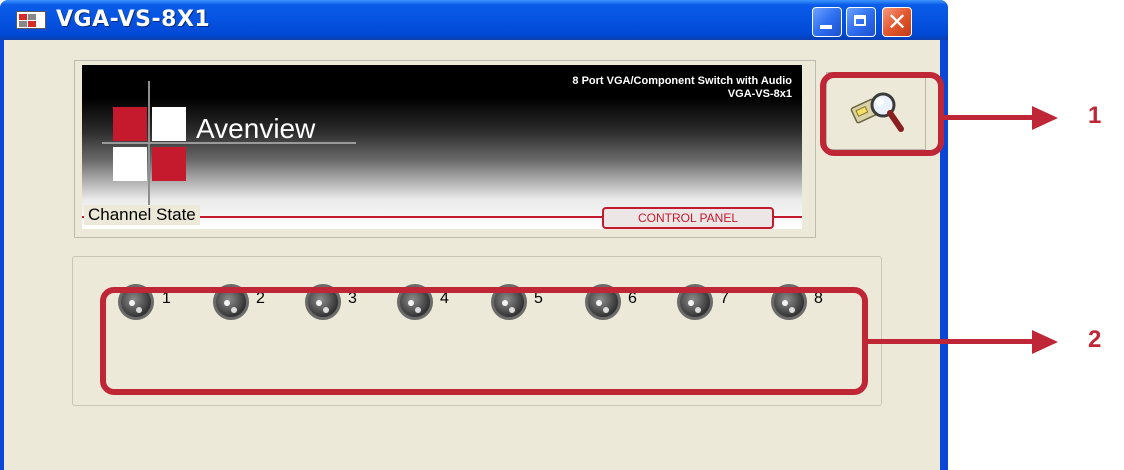 The width and height of the screenshot is (1124, 470). What do you see at coordinates (256, 128) in the screenshot?
I see `brand-name: Avenview` at bounding box center [256, 128].